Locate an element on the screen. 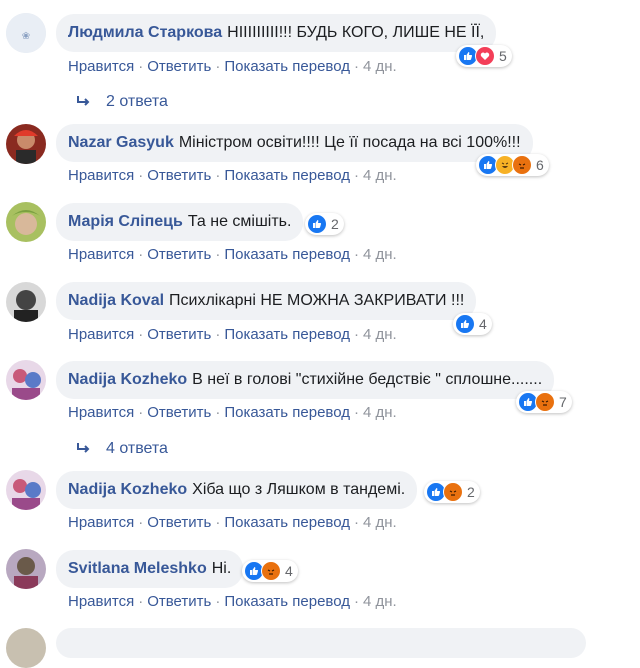 This screenshot has width=640, height=668. comment-bubble: Марія Сліпець Та не смішіть. is located at coordinates (180, 222).